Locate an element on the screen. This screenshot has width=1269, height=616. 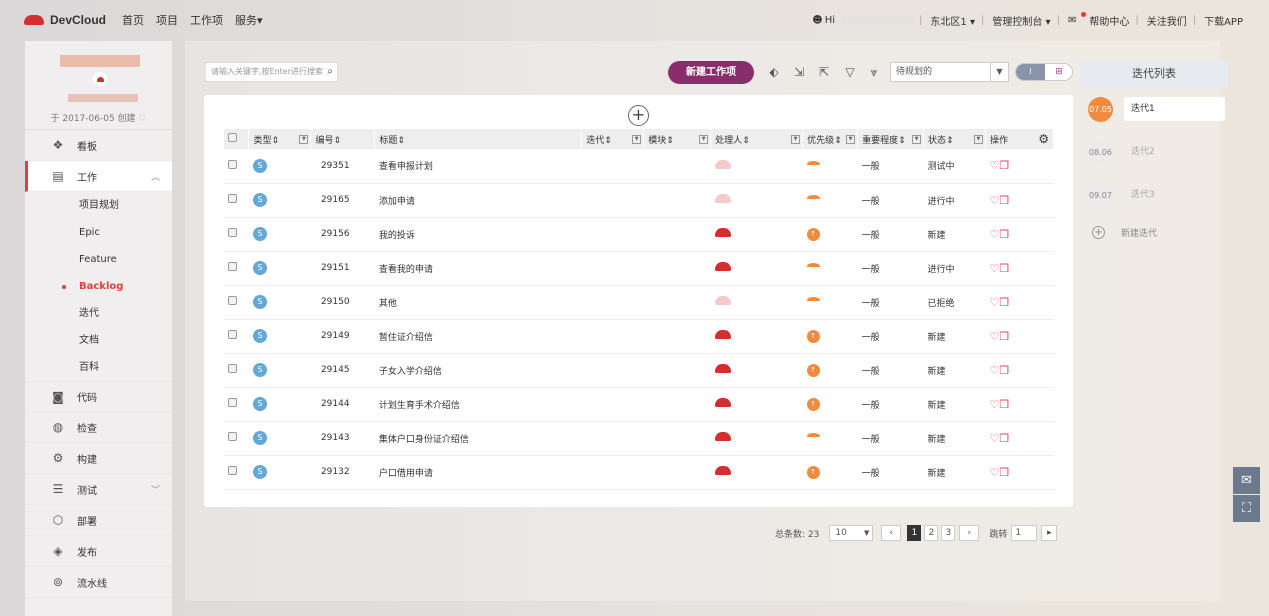
nav-projects: 项目 is located at coordinates (167, 20).